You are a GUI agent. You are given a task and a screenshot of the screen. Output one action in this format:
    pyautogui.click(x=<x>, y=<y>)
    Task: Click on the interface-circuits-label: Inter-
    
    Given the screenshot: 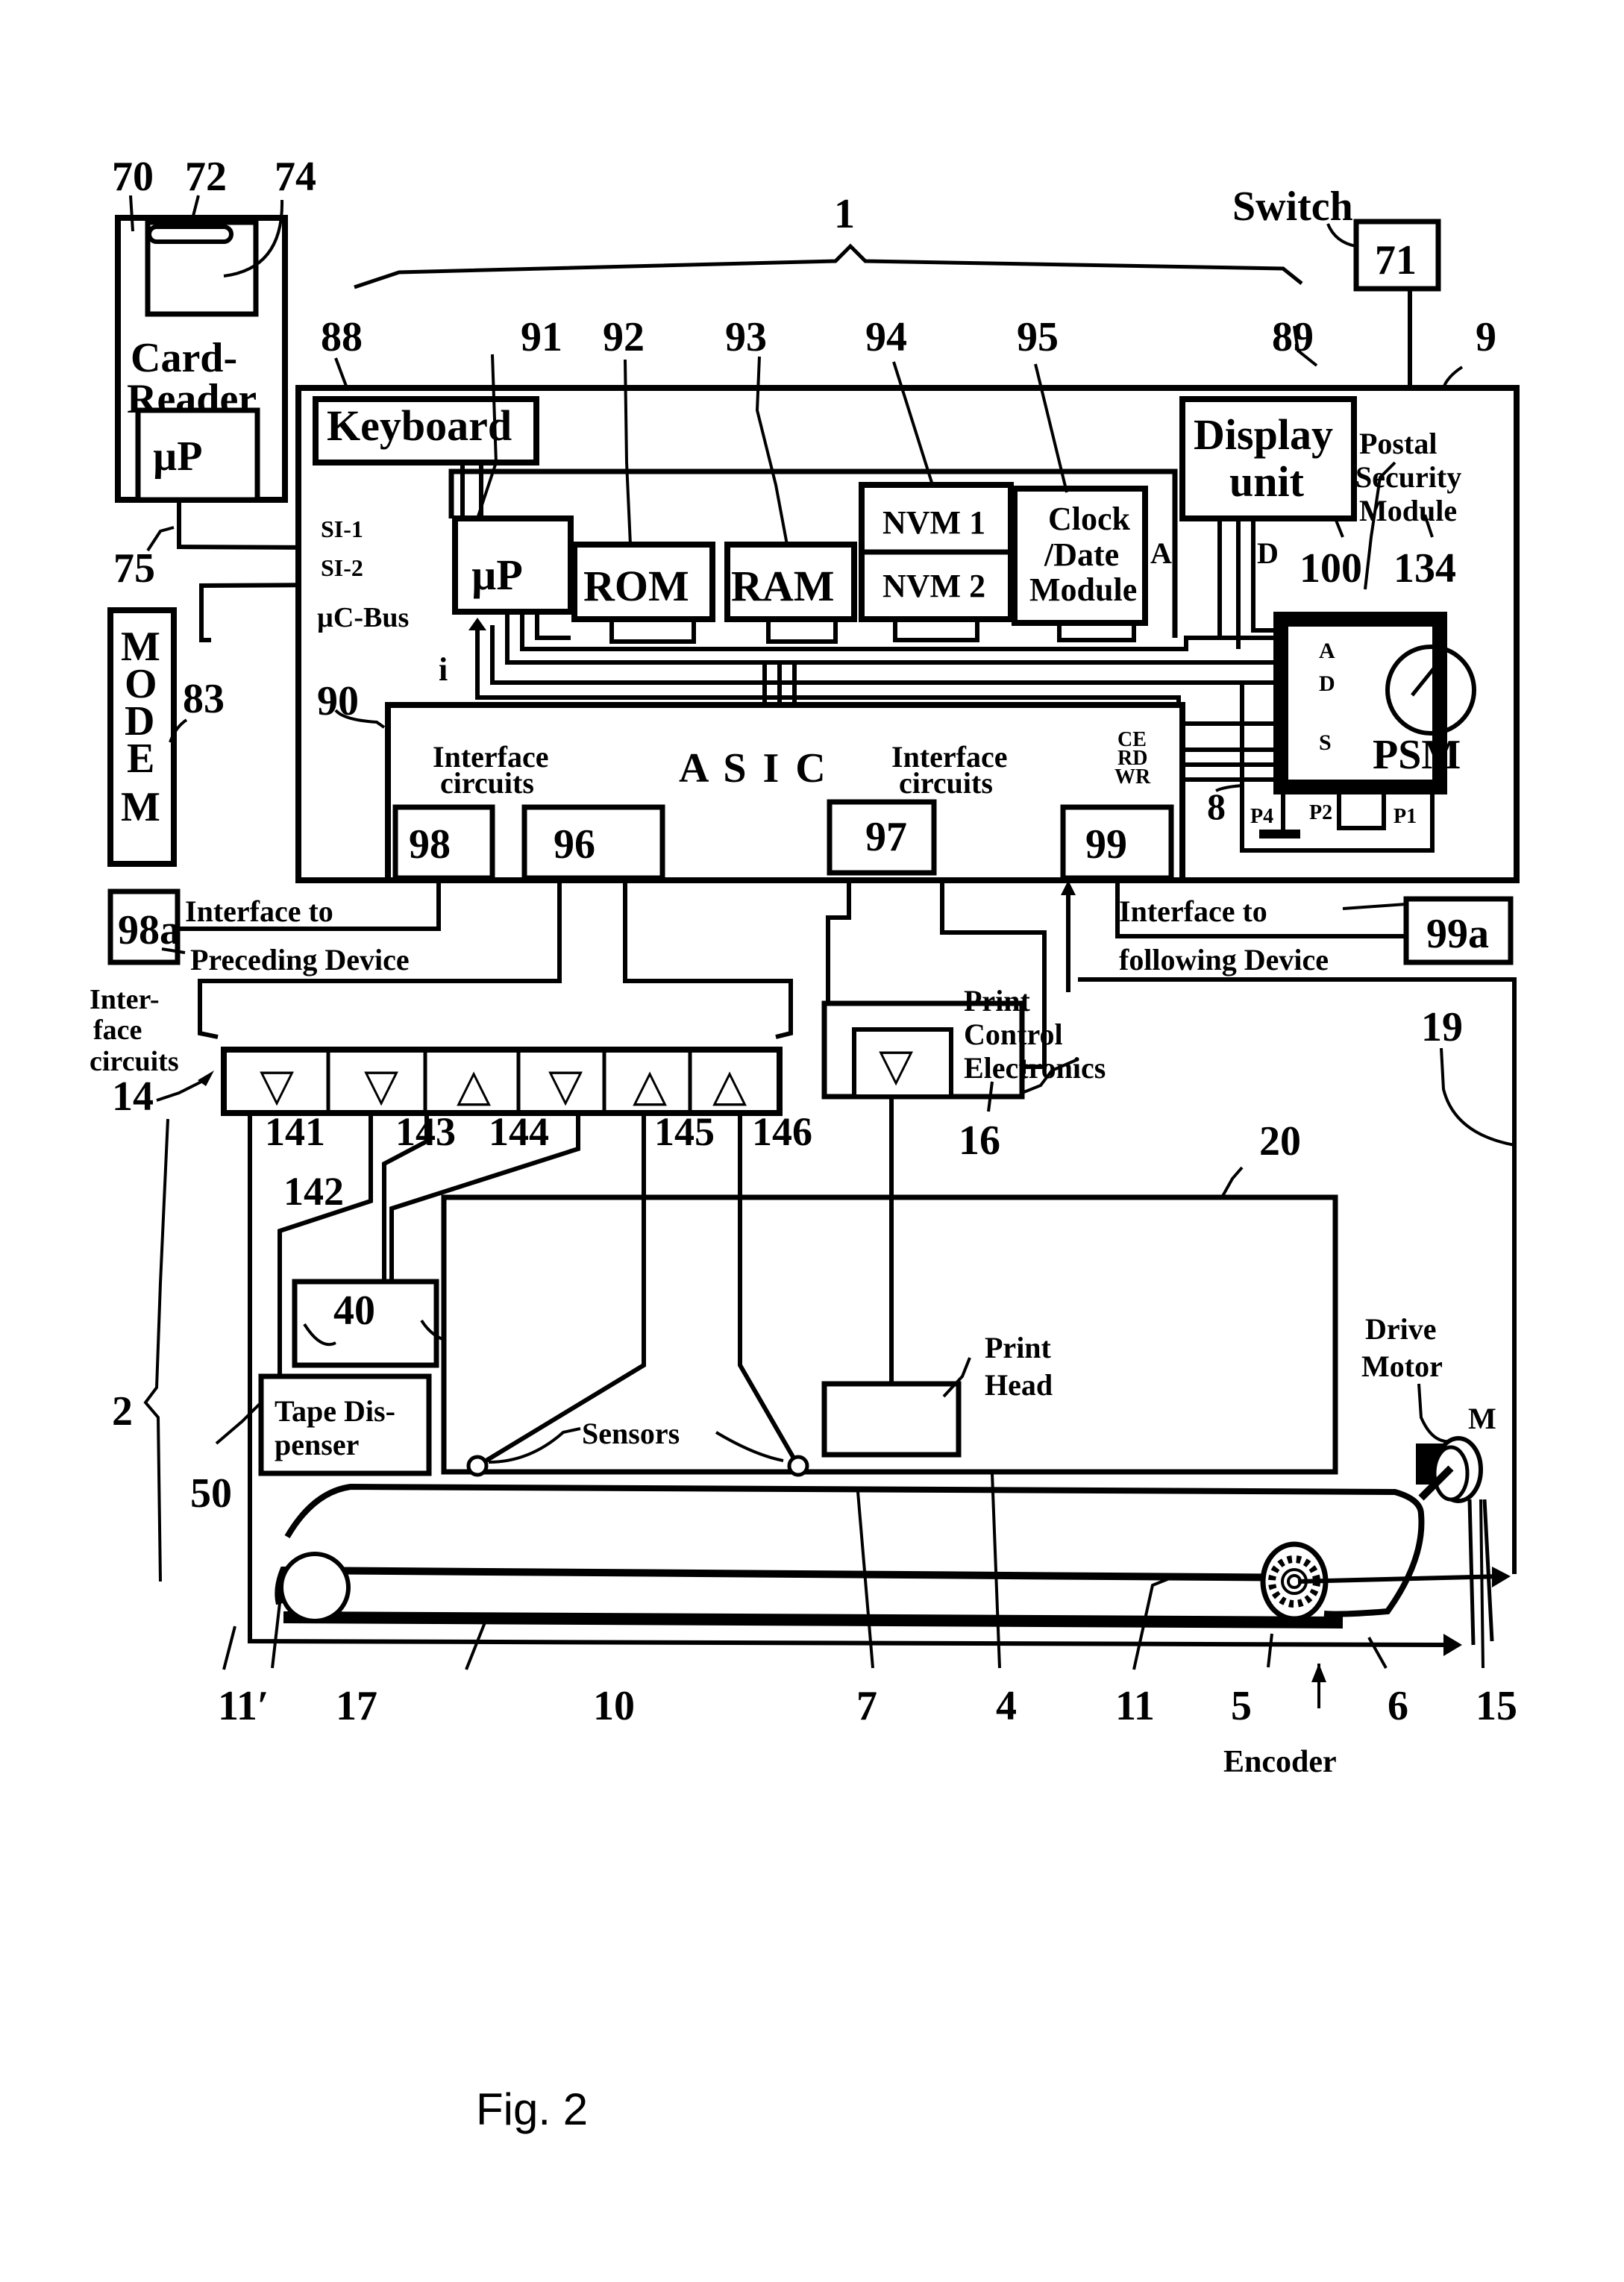 What is the action you would take?
    pyautogui.click(x=125, y=1000)
    